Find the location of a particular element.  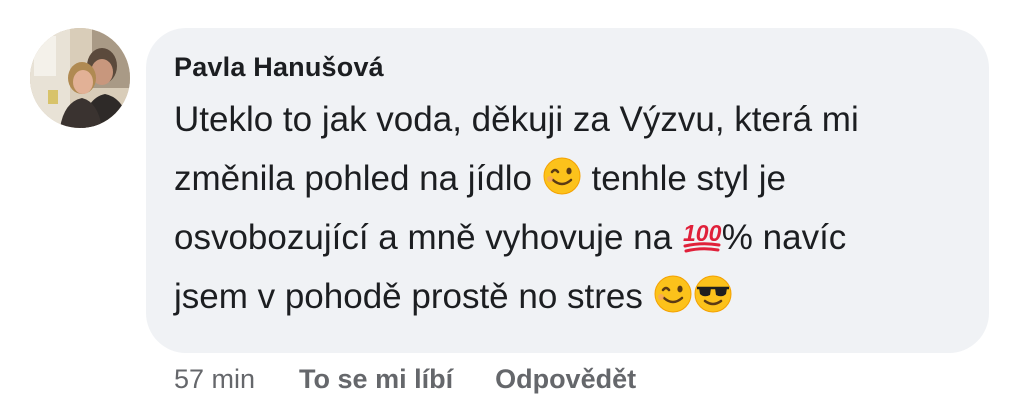

avatar is located at coordinates (80, 78).